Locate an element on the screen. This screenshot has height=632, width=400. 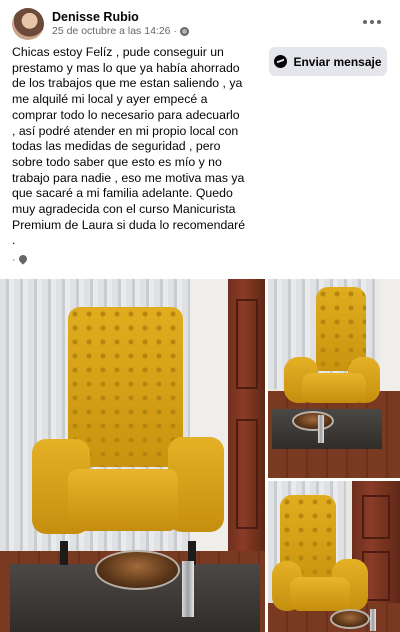
globe-icon is located at coordinates (184, 31).